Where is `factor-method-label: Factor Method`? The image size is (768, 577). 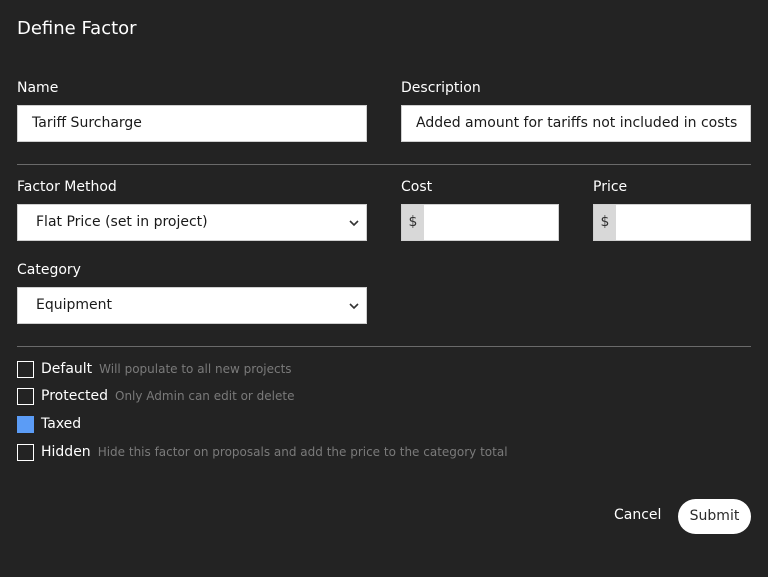 factor-method-label: Factor Method is located at coordinates (67, 187).